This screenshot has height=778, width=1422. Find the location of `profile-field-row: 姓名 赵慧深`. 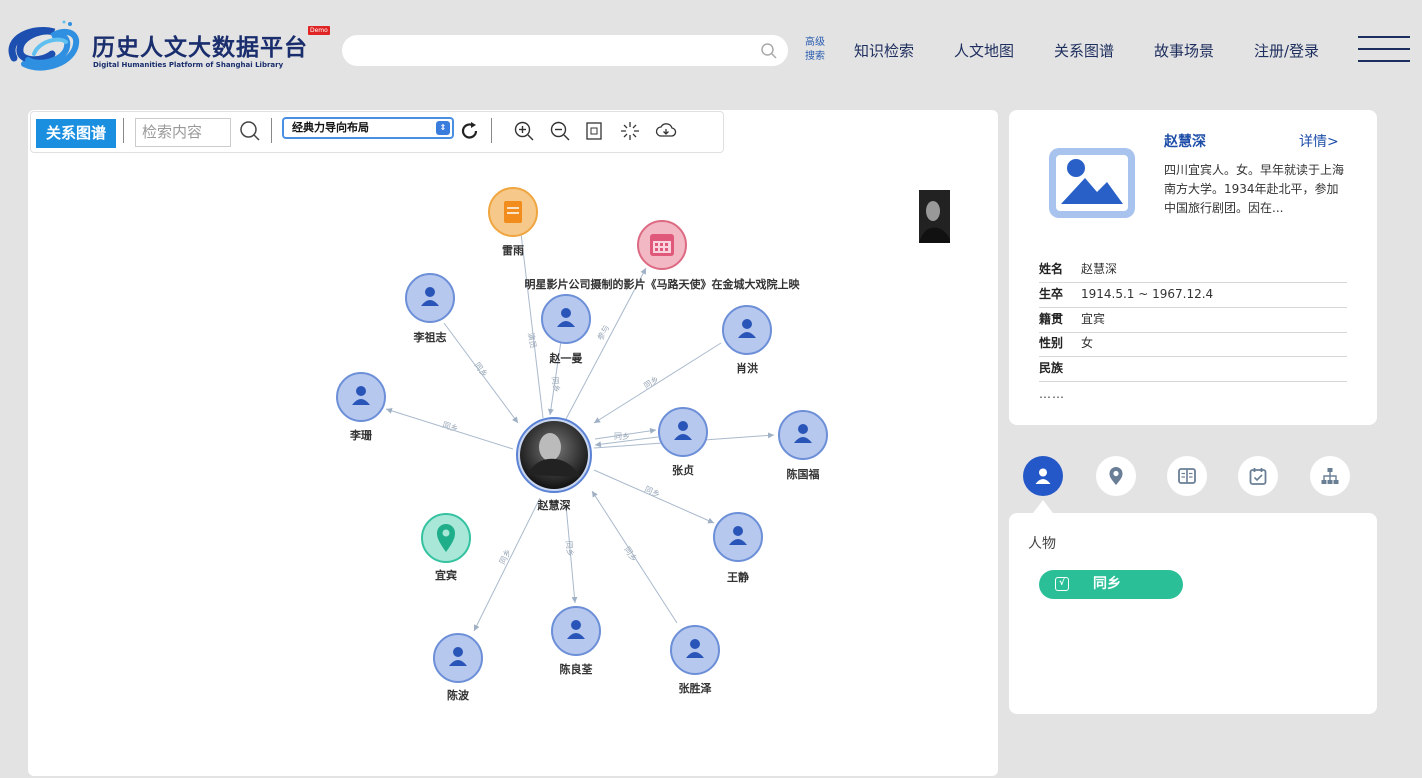

profile-field-row: 姓名 赵慧深 is located at coordinates (1193, 270).